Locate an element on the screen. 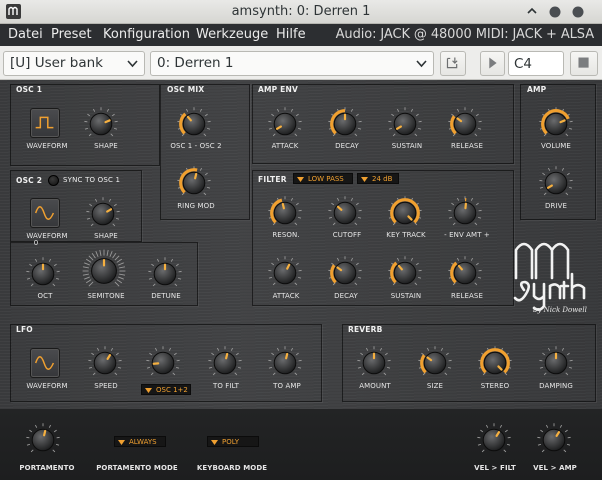 This screenshot has height=480, width=602. keyboard-mode-select: POLY is located at coordinates (233, 441).